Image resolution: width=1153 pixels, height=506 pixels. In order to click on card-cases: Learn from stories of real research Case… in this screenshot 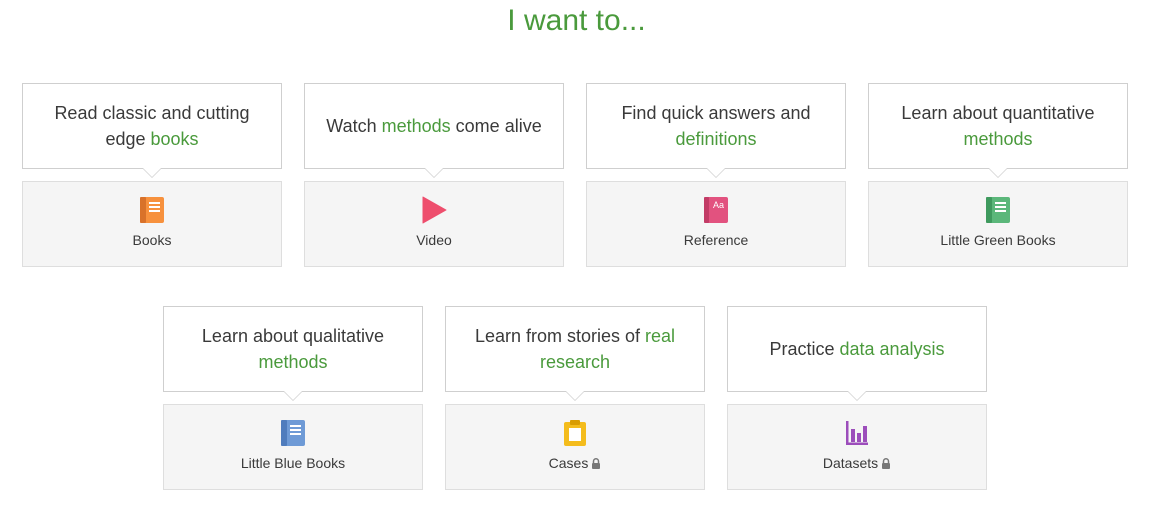, I will do `click(575, 398)`.